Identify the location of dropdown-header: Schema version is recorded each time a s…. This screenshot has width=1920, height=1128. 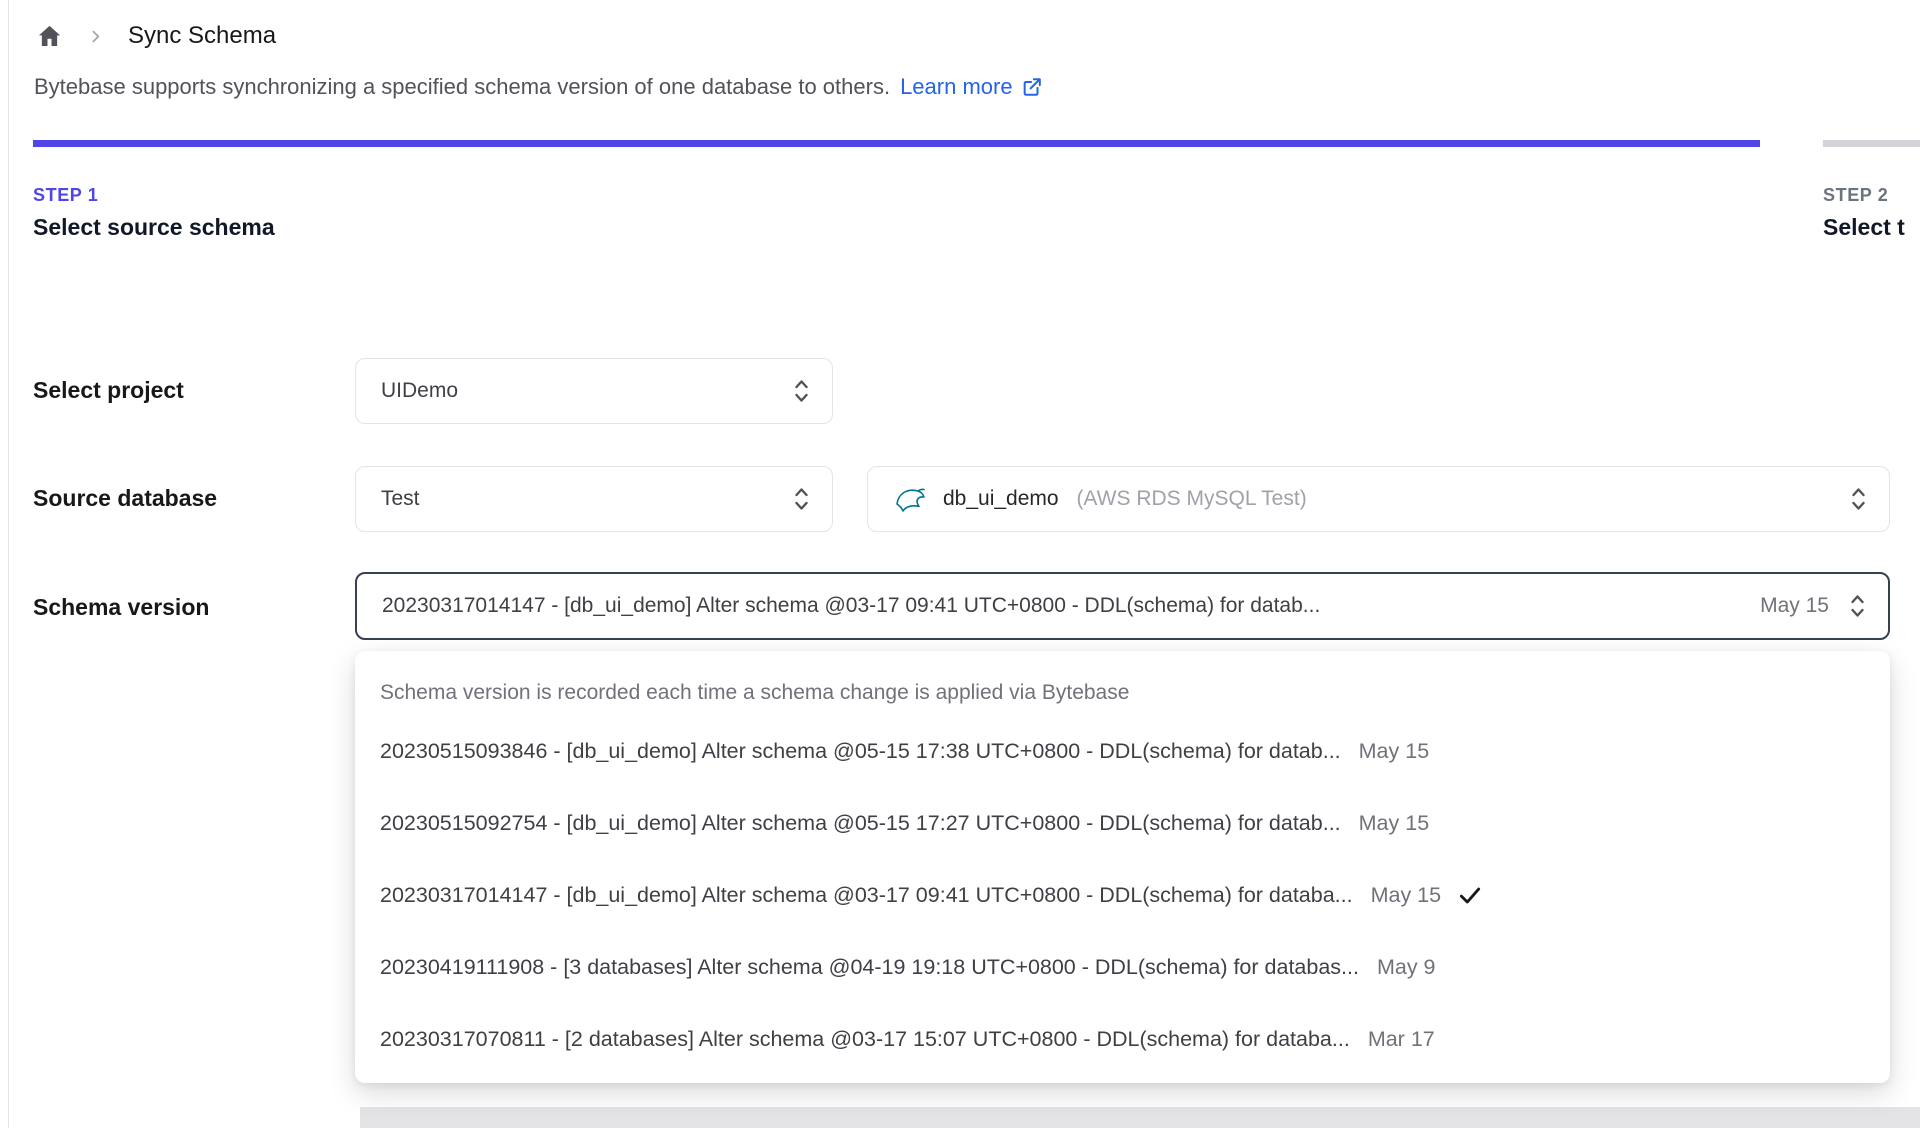
(755, 692).